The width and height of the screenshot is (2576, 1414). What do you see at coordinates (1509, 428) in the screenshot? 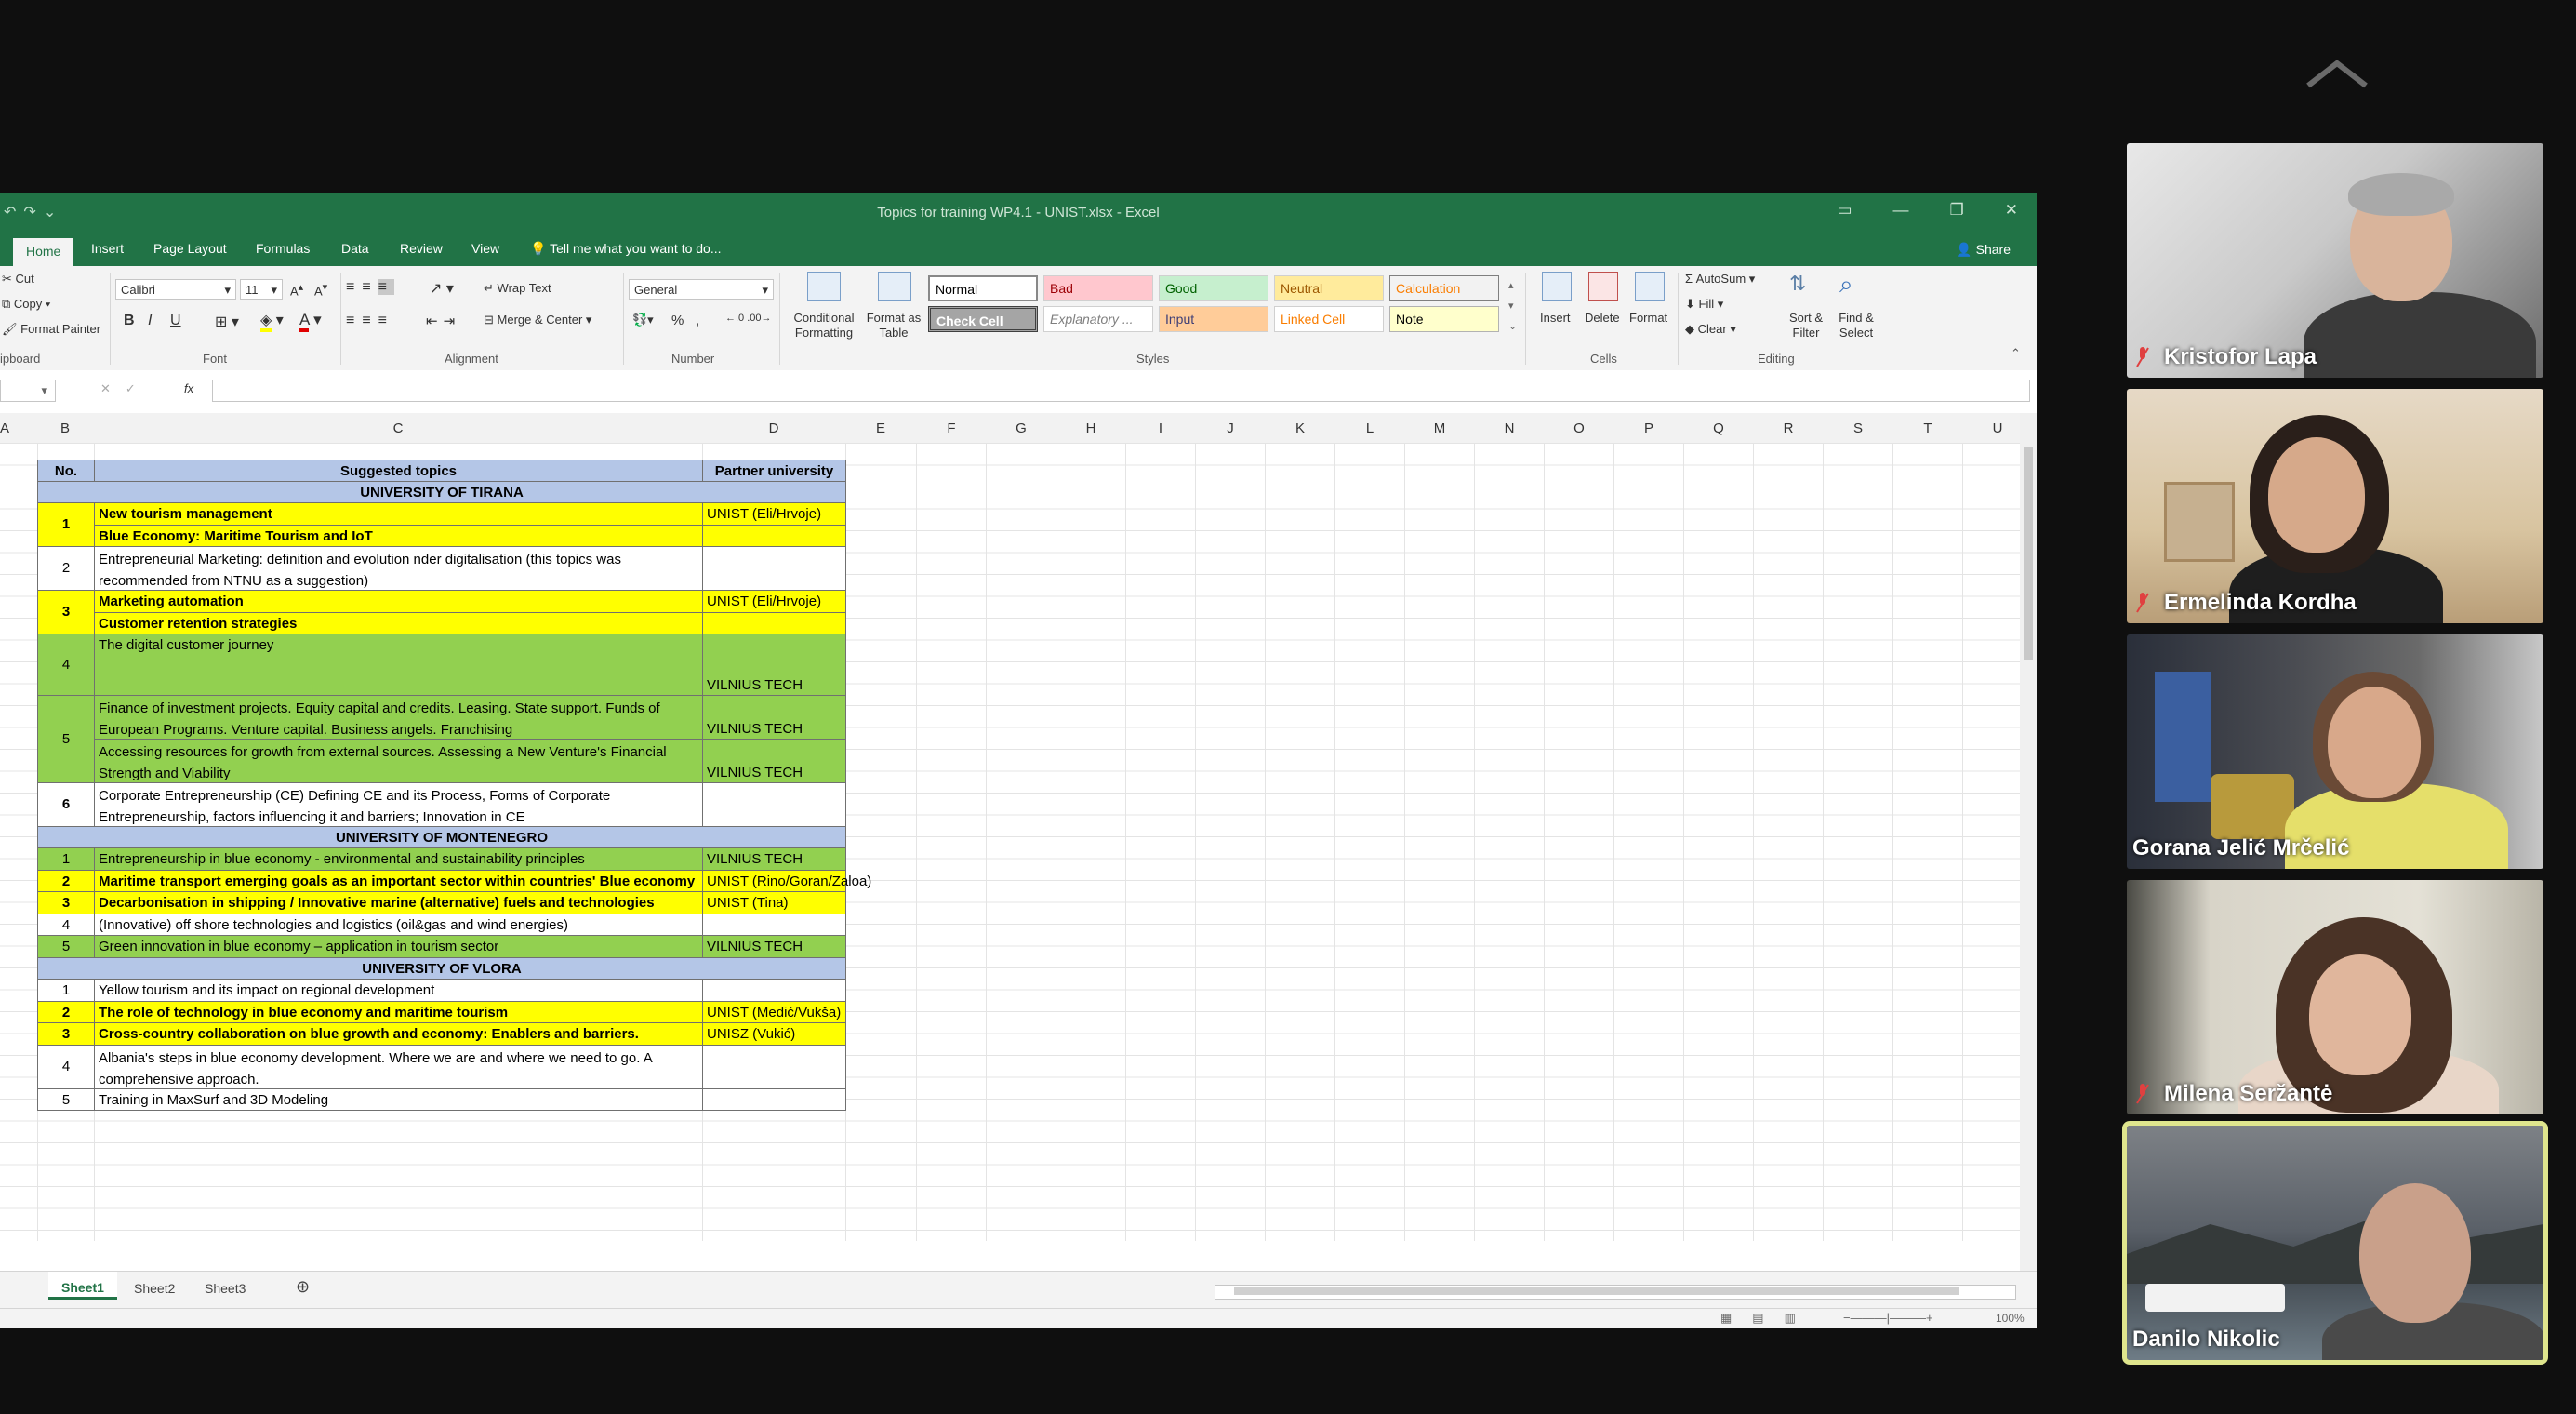
I see `column-header-n: N` at bounding box center [1509, 428].